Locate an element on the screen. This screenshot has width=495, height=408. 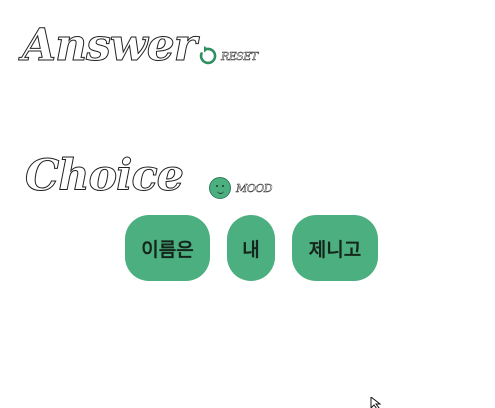
mood-button: MOOD is located at coordinates (241, 188).